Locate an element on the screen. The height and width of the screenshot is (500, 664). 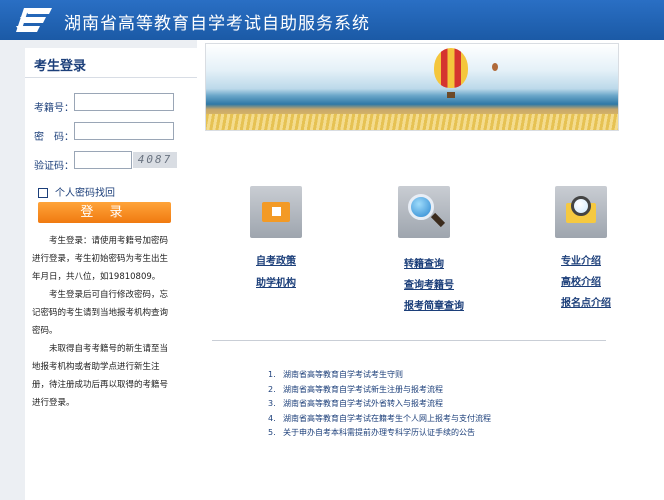
balloon-basket is located at coordinates (451, 95).